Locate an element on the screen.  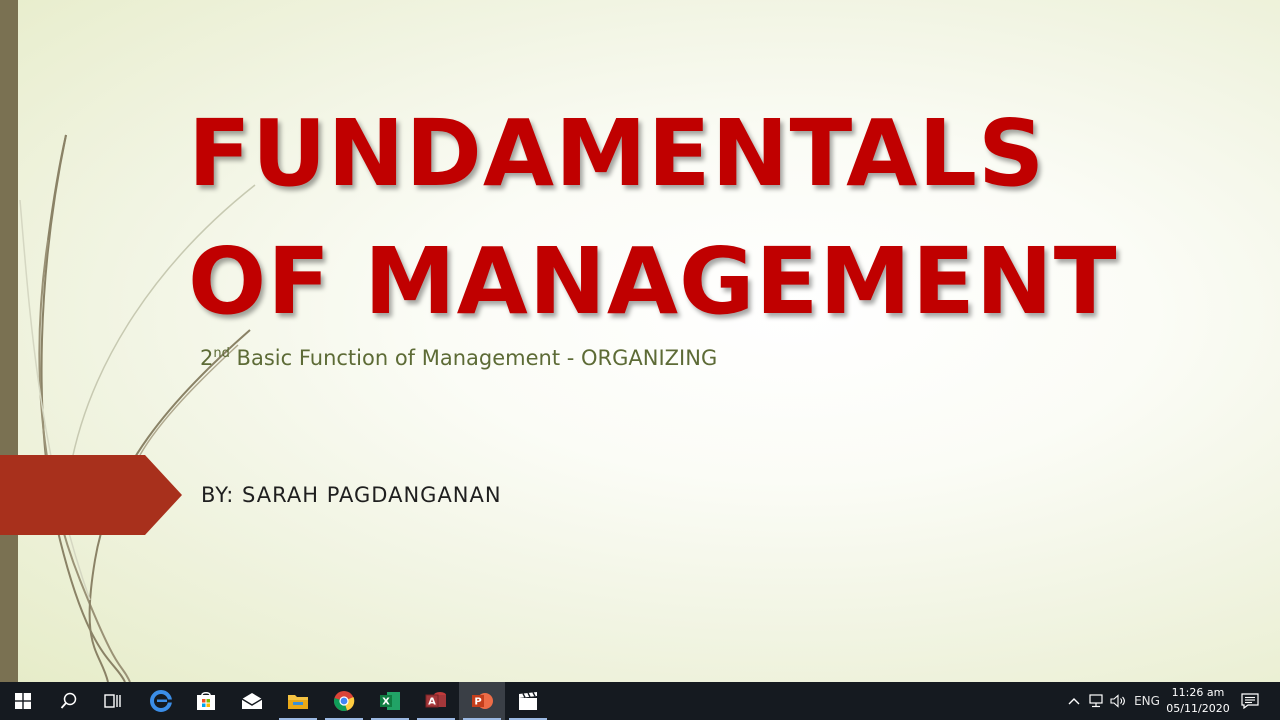
video-editor-icon is located at coordinates (528, 701).